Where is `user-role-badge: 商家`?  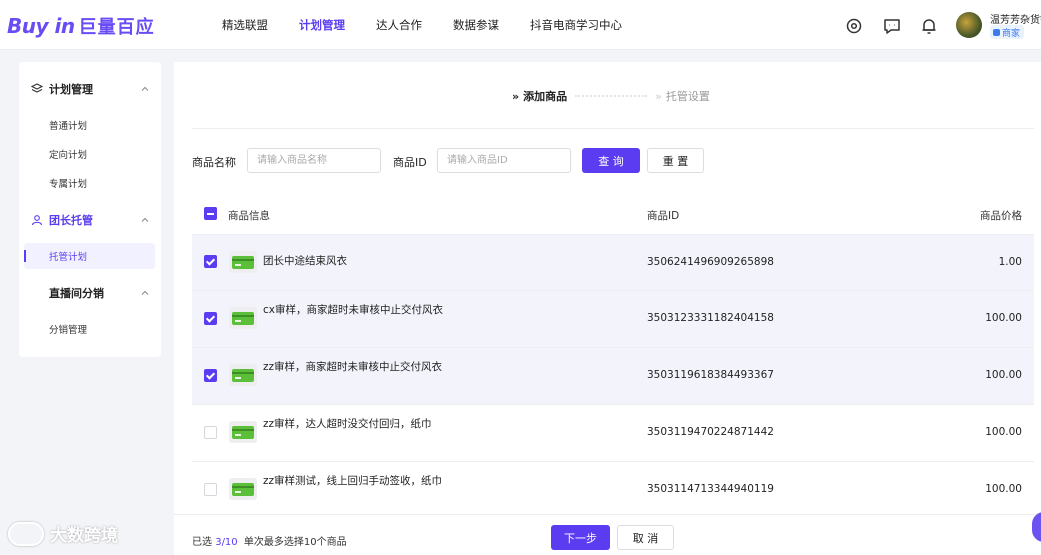
user-role-badge: 商家 is located at coordinates (1007, 32).